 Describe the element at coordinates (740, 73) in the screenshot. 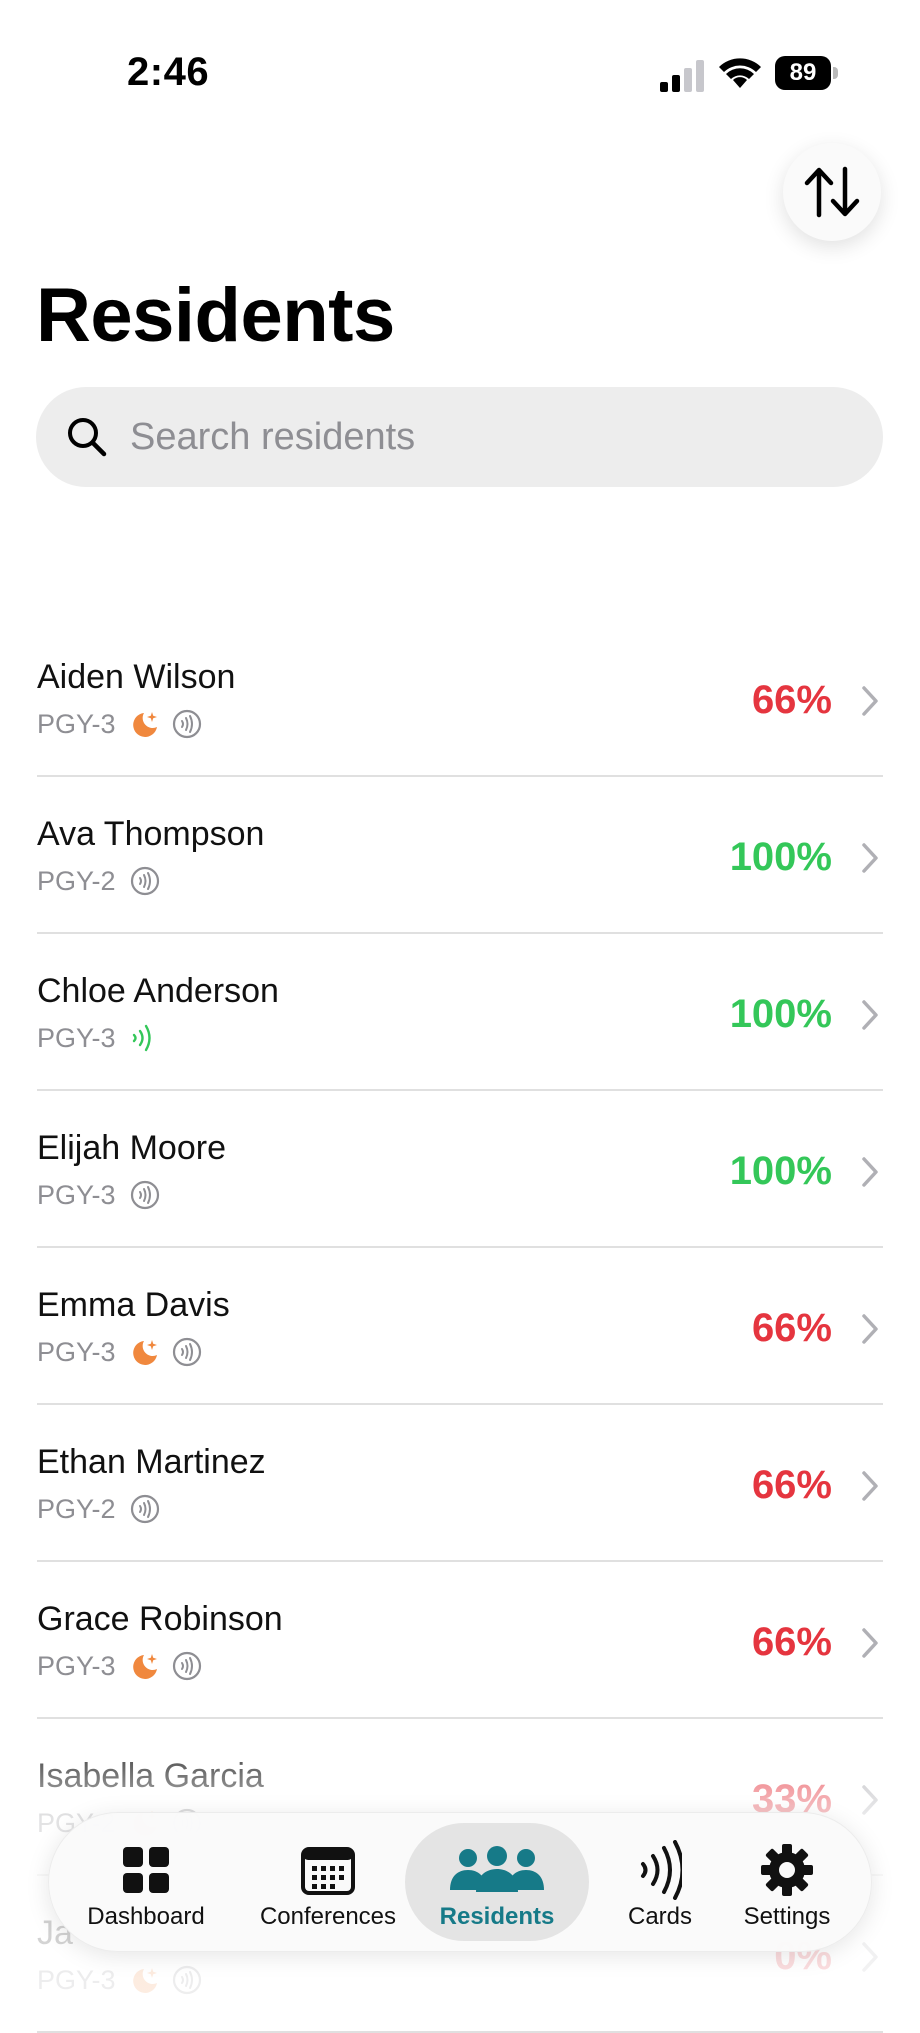

I see `wifi-icon` at that location.